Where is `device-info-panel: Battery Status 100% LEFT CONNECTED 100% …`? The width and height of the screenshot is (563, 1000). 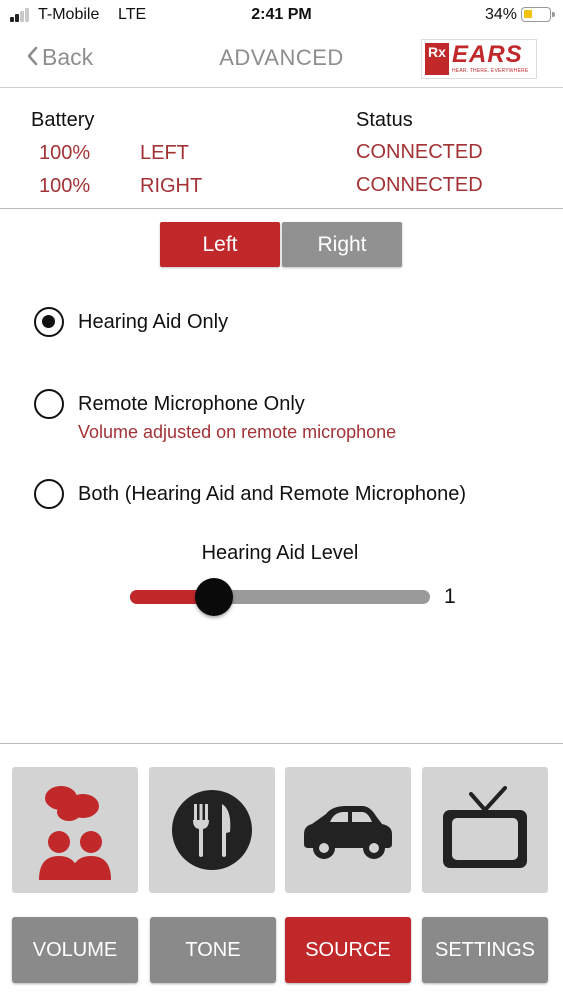
device-info-panel: Battery Status 100% LEFT CONNECTED 100% … is located at coordinates (281, 148).